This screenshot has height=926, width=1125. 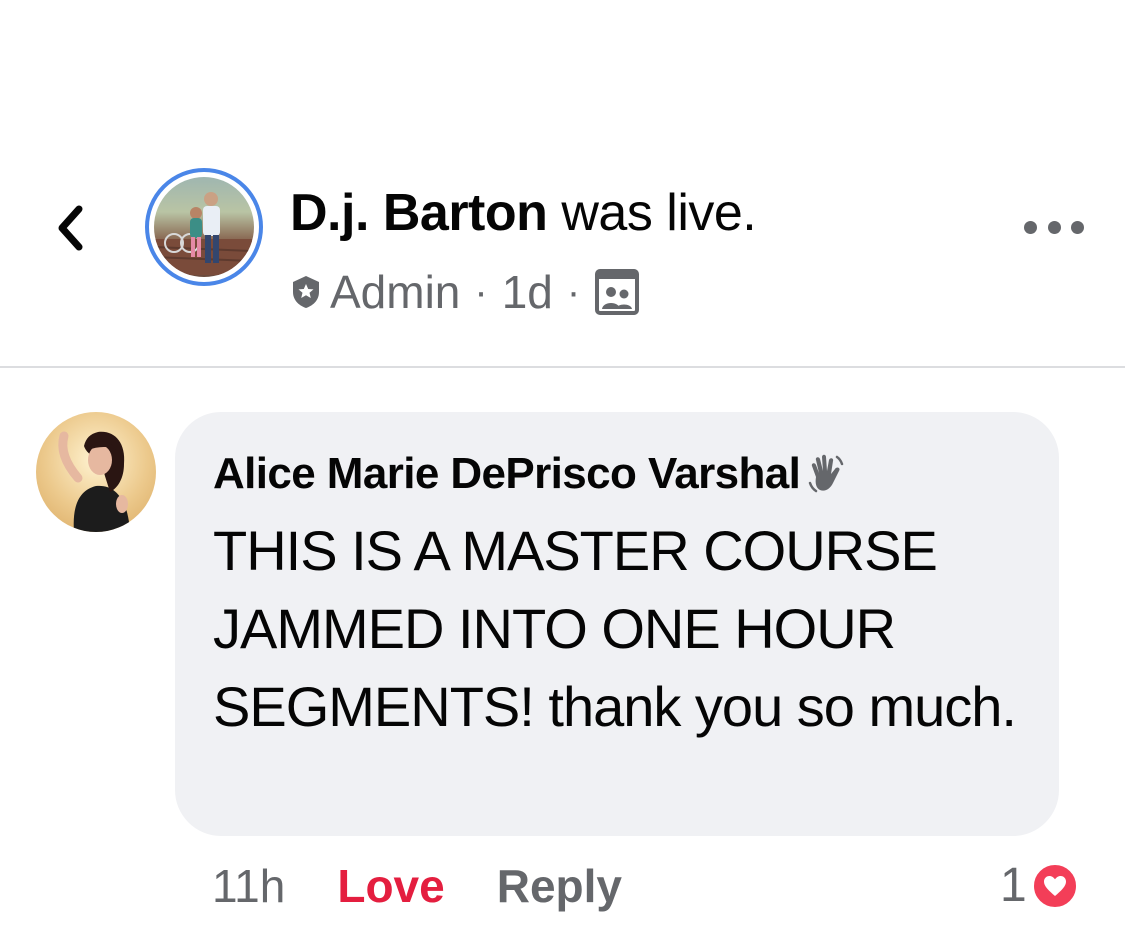 What do you see at coordinates (419, 213) in the screenshot?
I see `post-author-name: D.j. Barton` at bounding box center [419, 213].